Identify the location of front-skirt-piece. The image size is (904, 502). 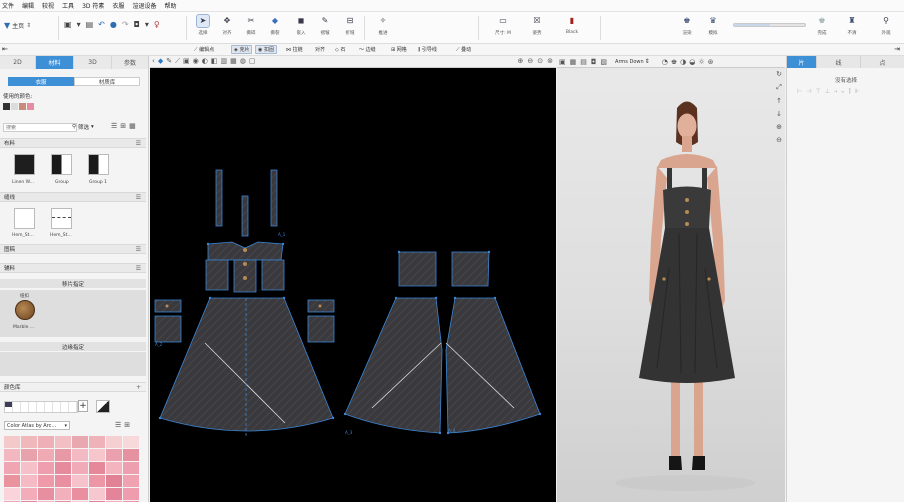
(246, 364).